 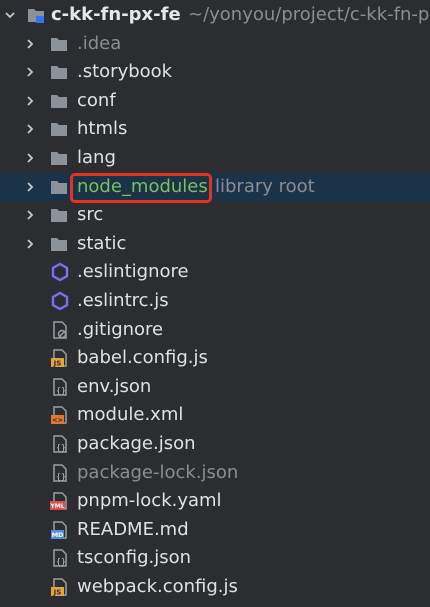 I want to click on tree-item-label: webpack.config.js, so click(x=157, y=586).